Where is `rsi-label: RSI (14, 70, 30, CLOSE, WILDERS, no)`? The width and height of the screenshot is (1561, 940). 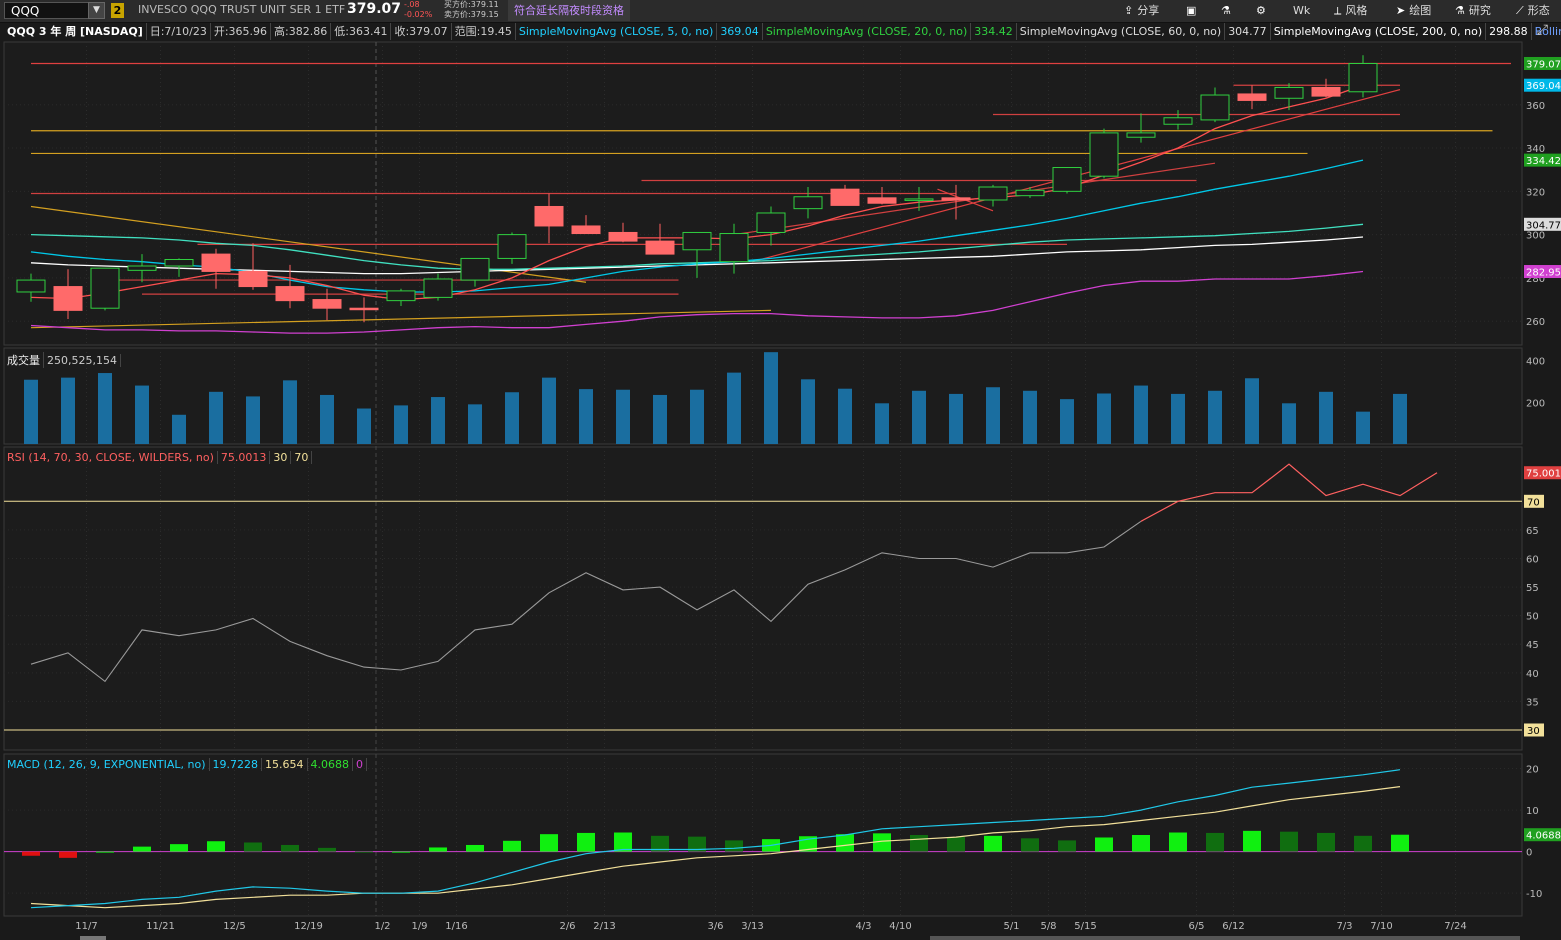
rsi-label: RSI (14, 70, 30, CLOSE, WILDERS, no) is located at coordinates (111, 457).